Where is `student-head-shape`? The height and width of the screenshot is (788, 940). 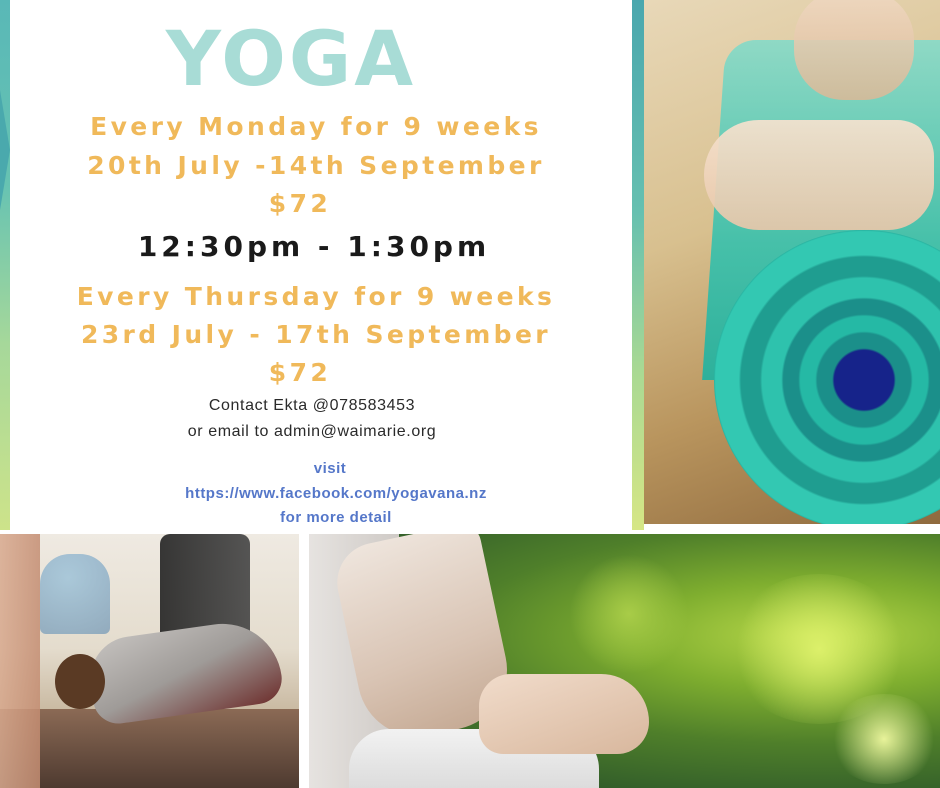 student-head-shape is located at coordinates (80, 681).